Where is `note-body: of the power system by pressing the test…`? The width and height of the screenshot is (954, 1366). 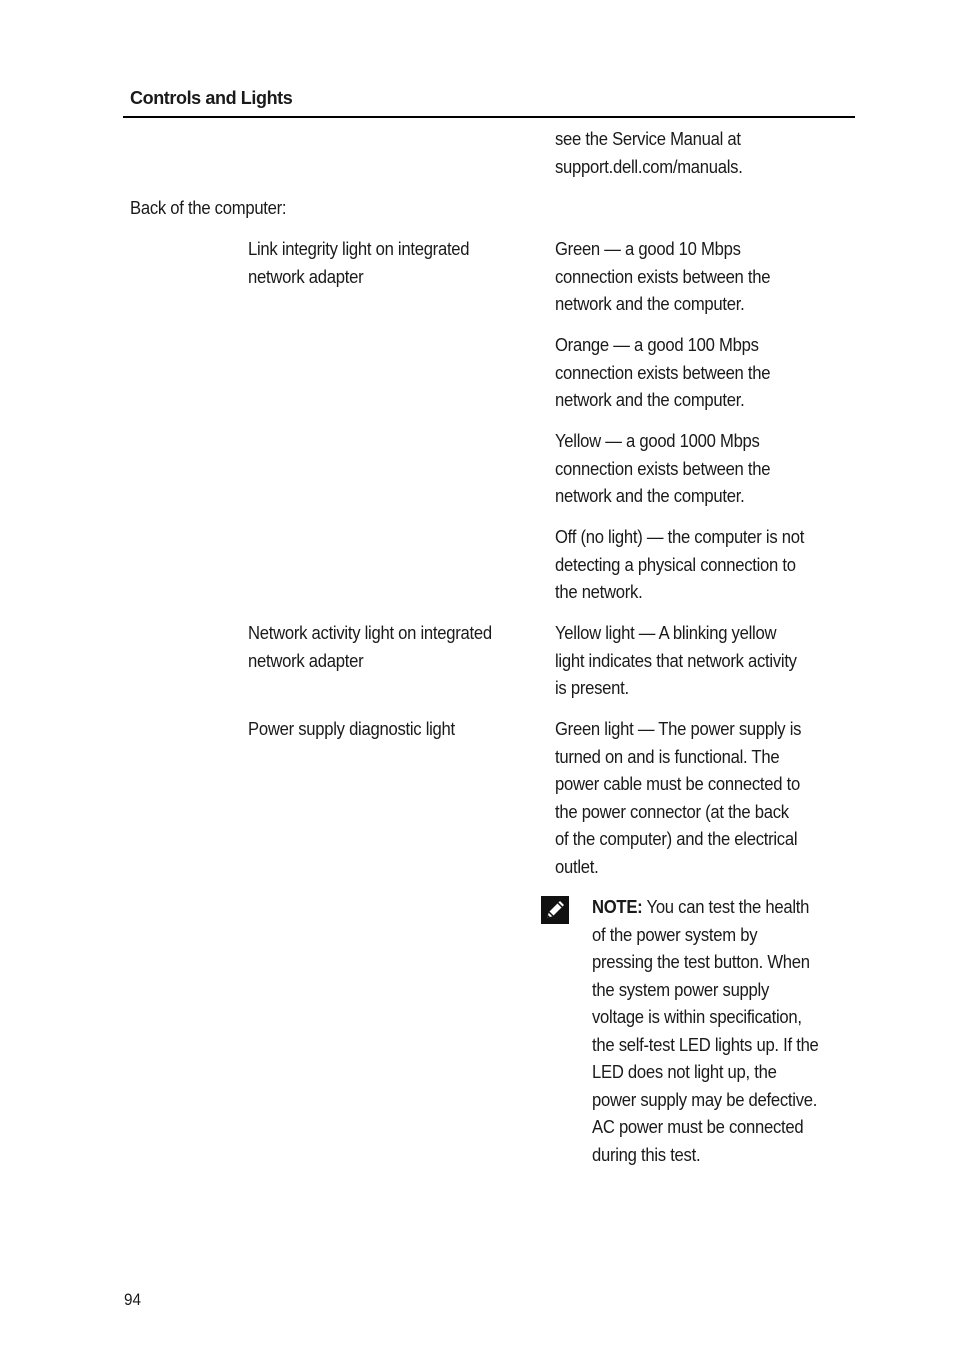
note-body: of the power system by pressing the test… is located at coordinates (705, 1044).